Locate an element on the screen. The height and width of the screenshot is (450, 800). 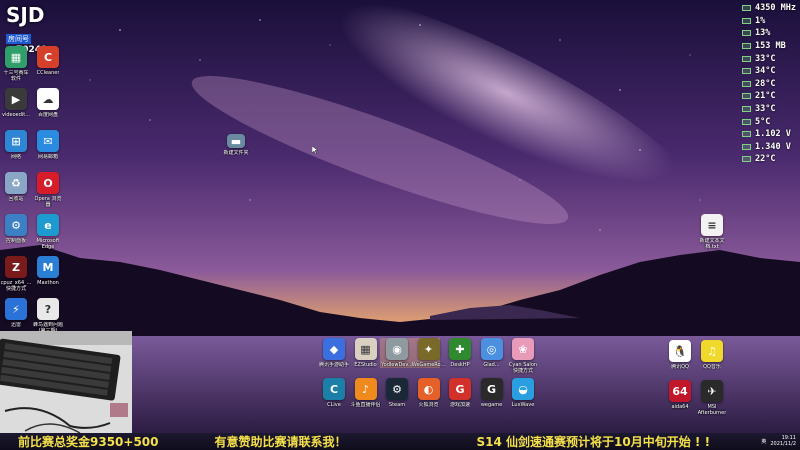
desktop-icon: ☁ 百度网盘 is located at coordinates (48, 103).